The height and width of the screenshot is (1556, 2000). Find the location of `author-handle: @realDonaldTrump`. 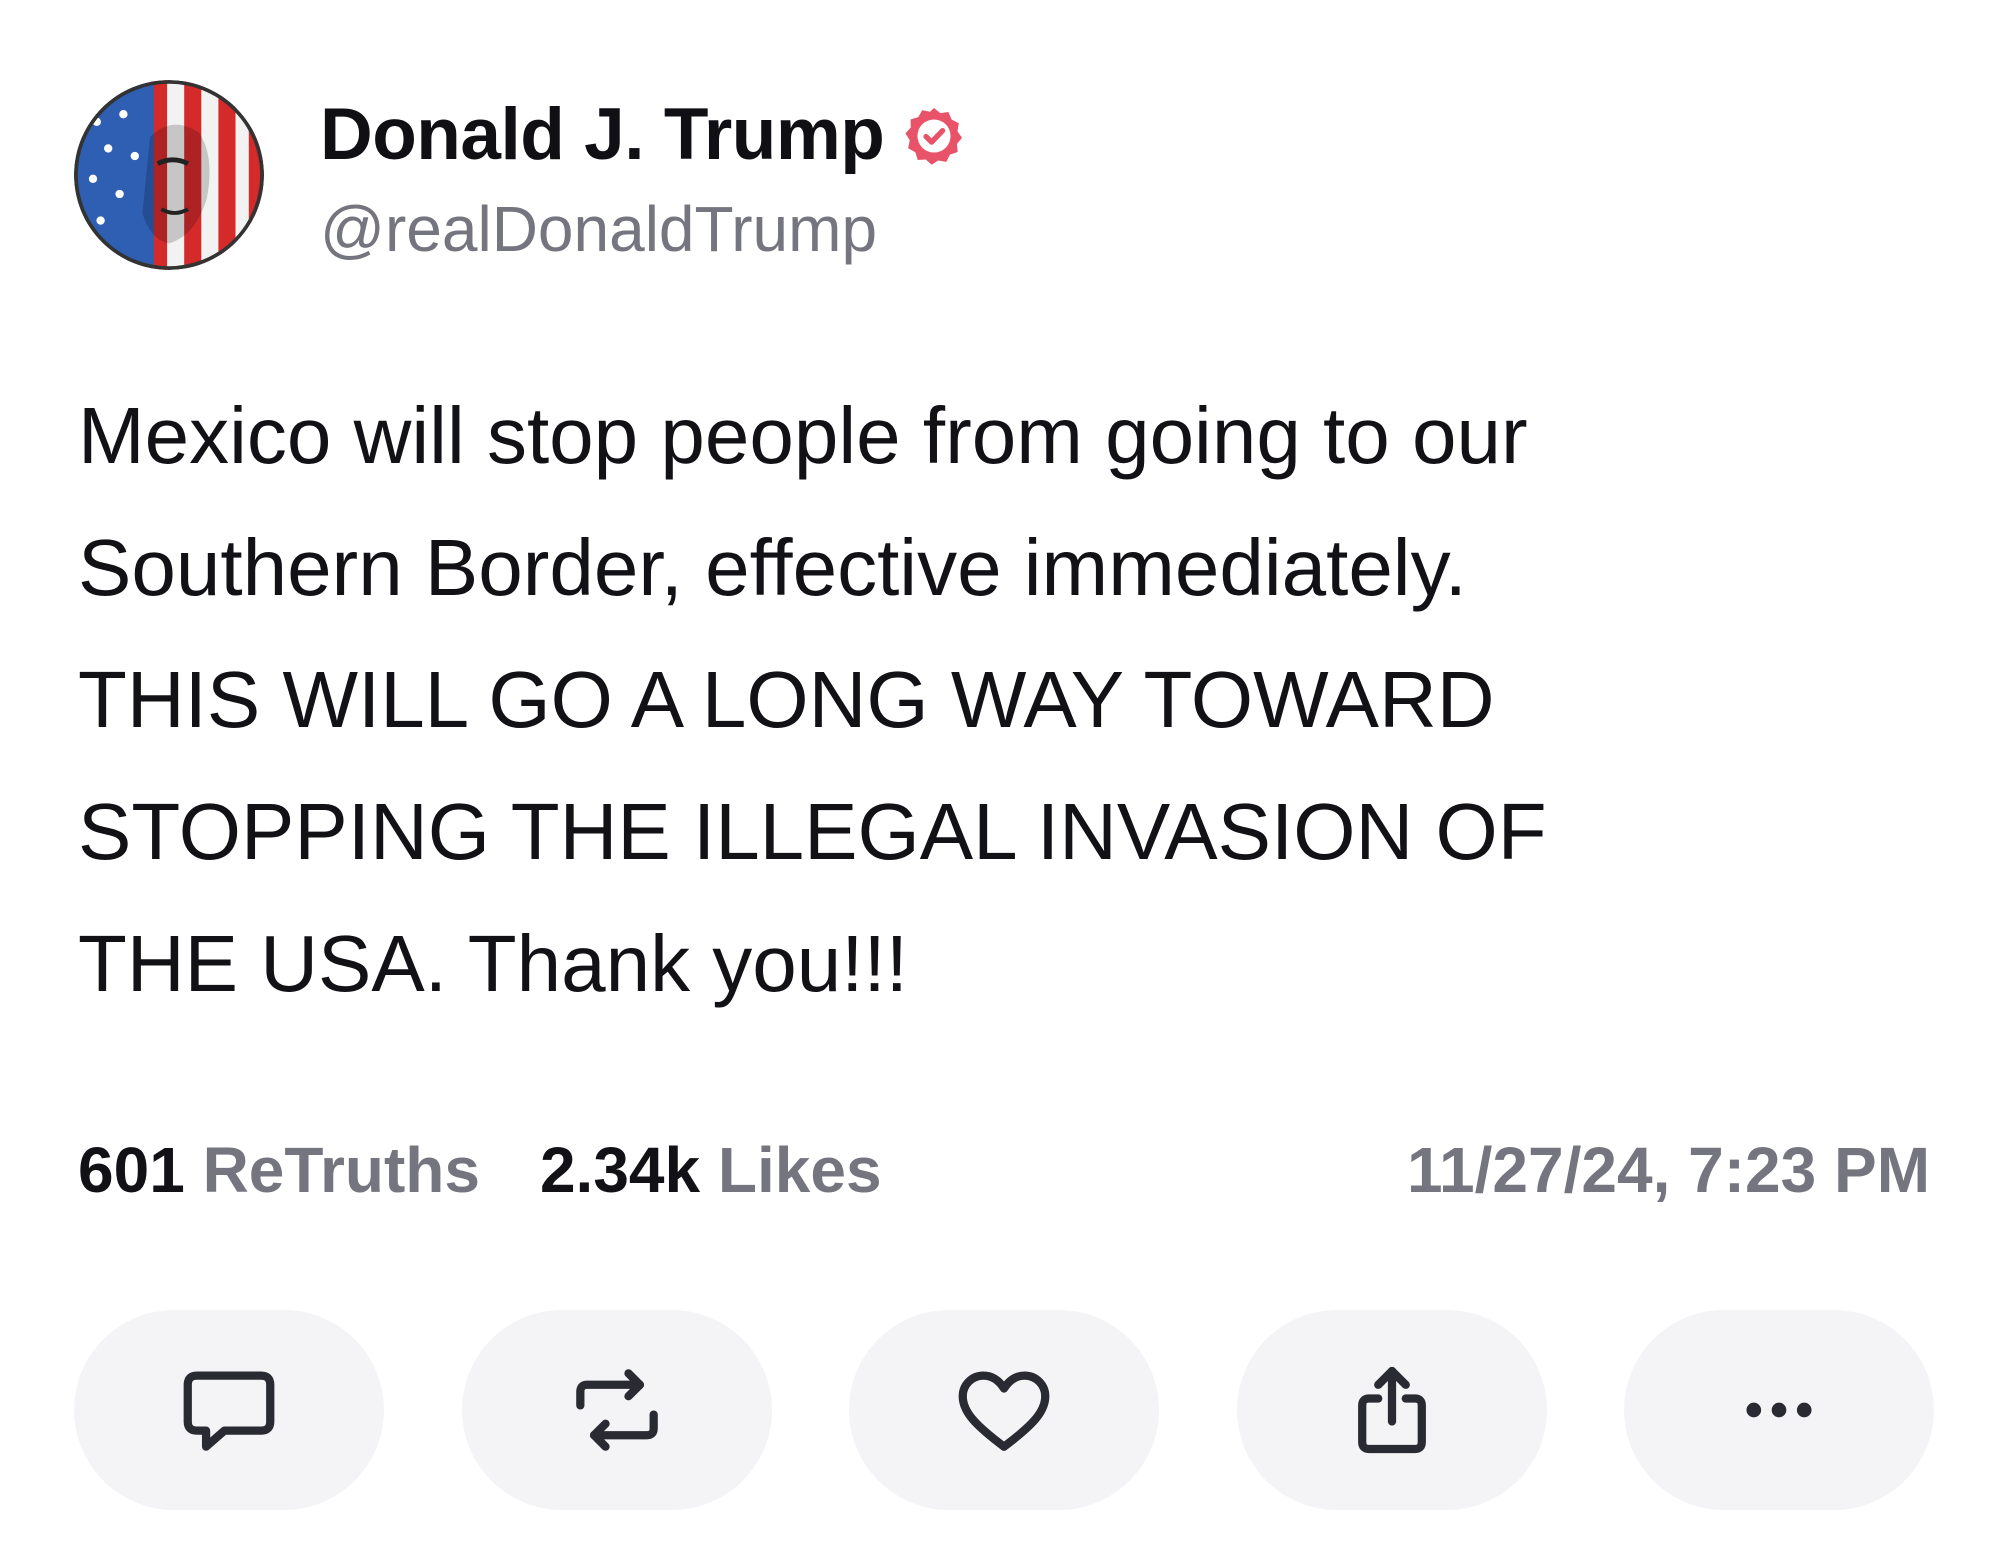

author-handle: @realDonaldTrump is located at coordinates (598, 229).